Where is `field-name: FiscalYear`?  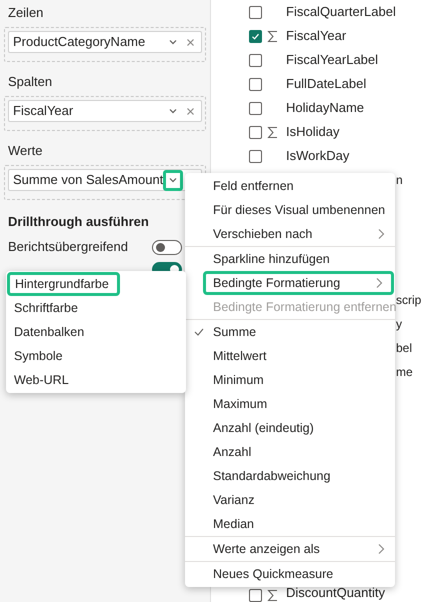
field-name: FiscalYear is located at coordinates (43, 111).